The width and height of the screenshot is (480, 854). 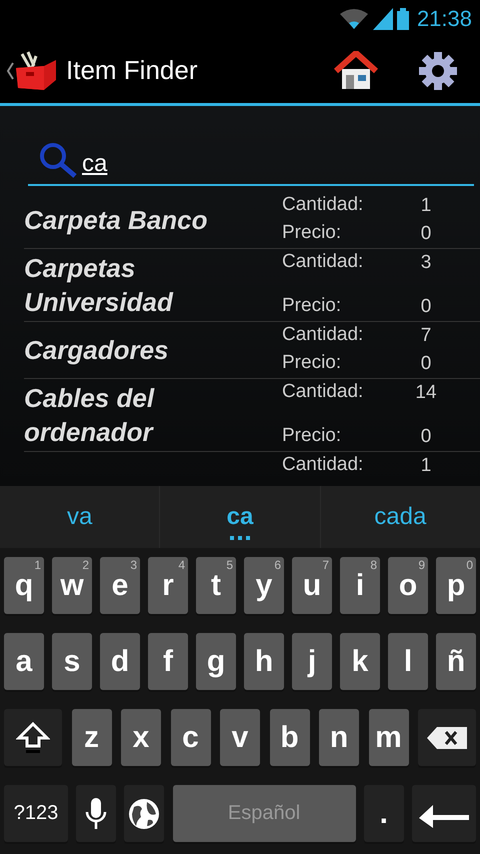 I want to click on language-key, so click(x=144, y=813).